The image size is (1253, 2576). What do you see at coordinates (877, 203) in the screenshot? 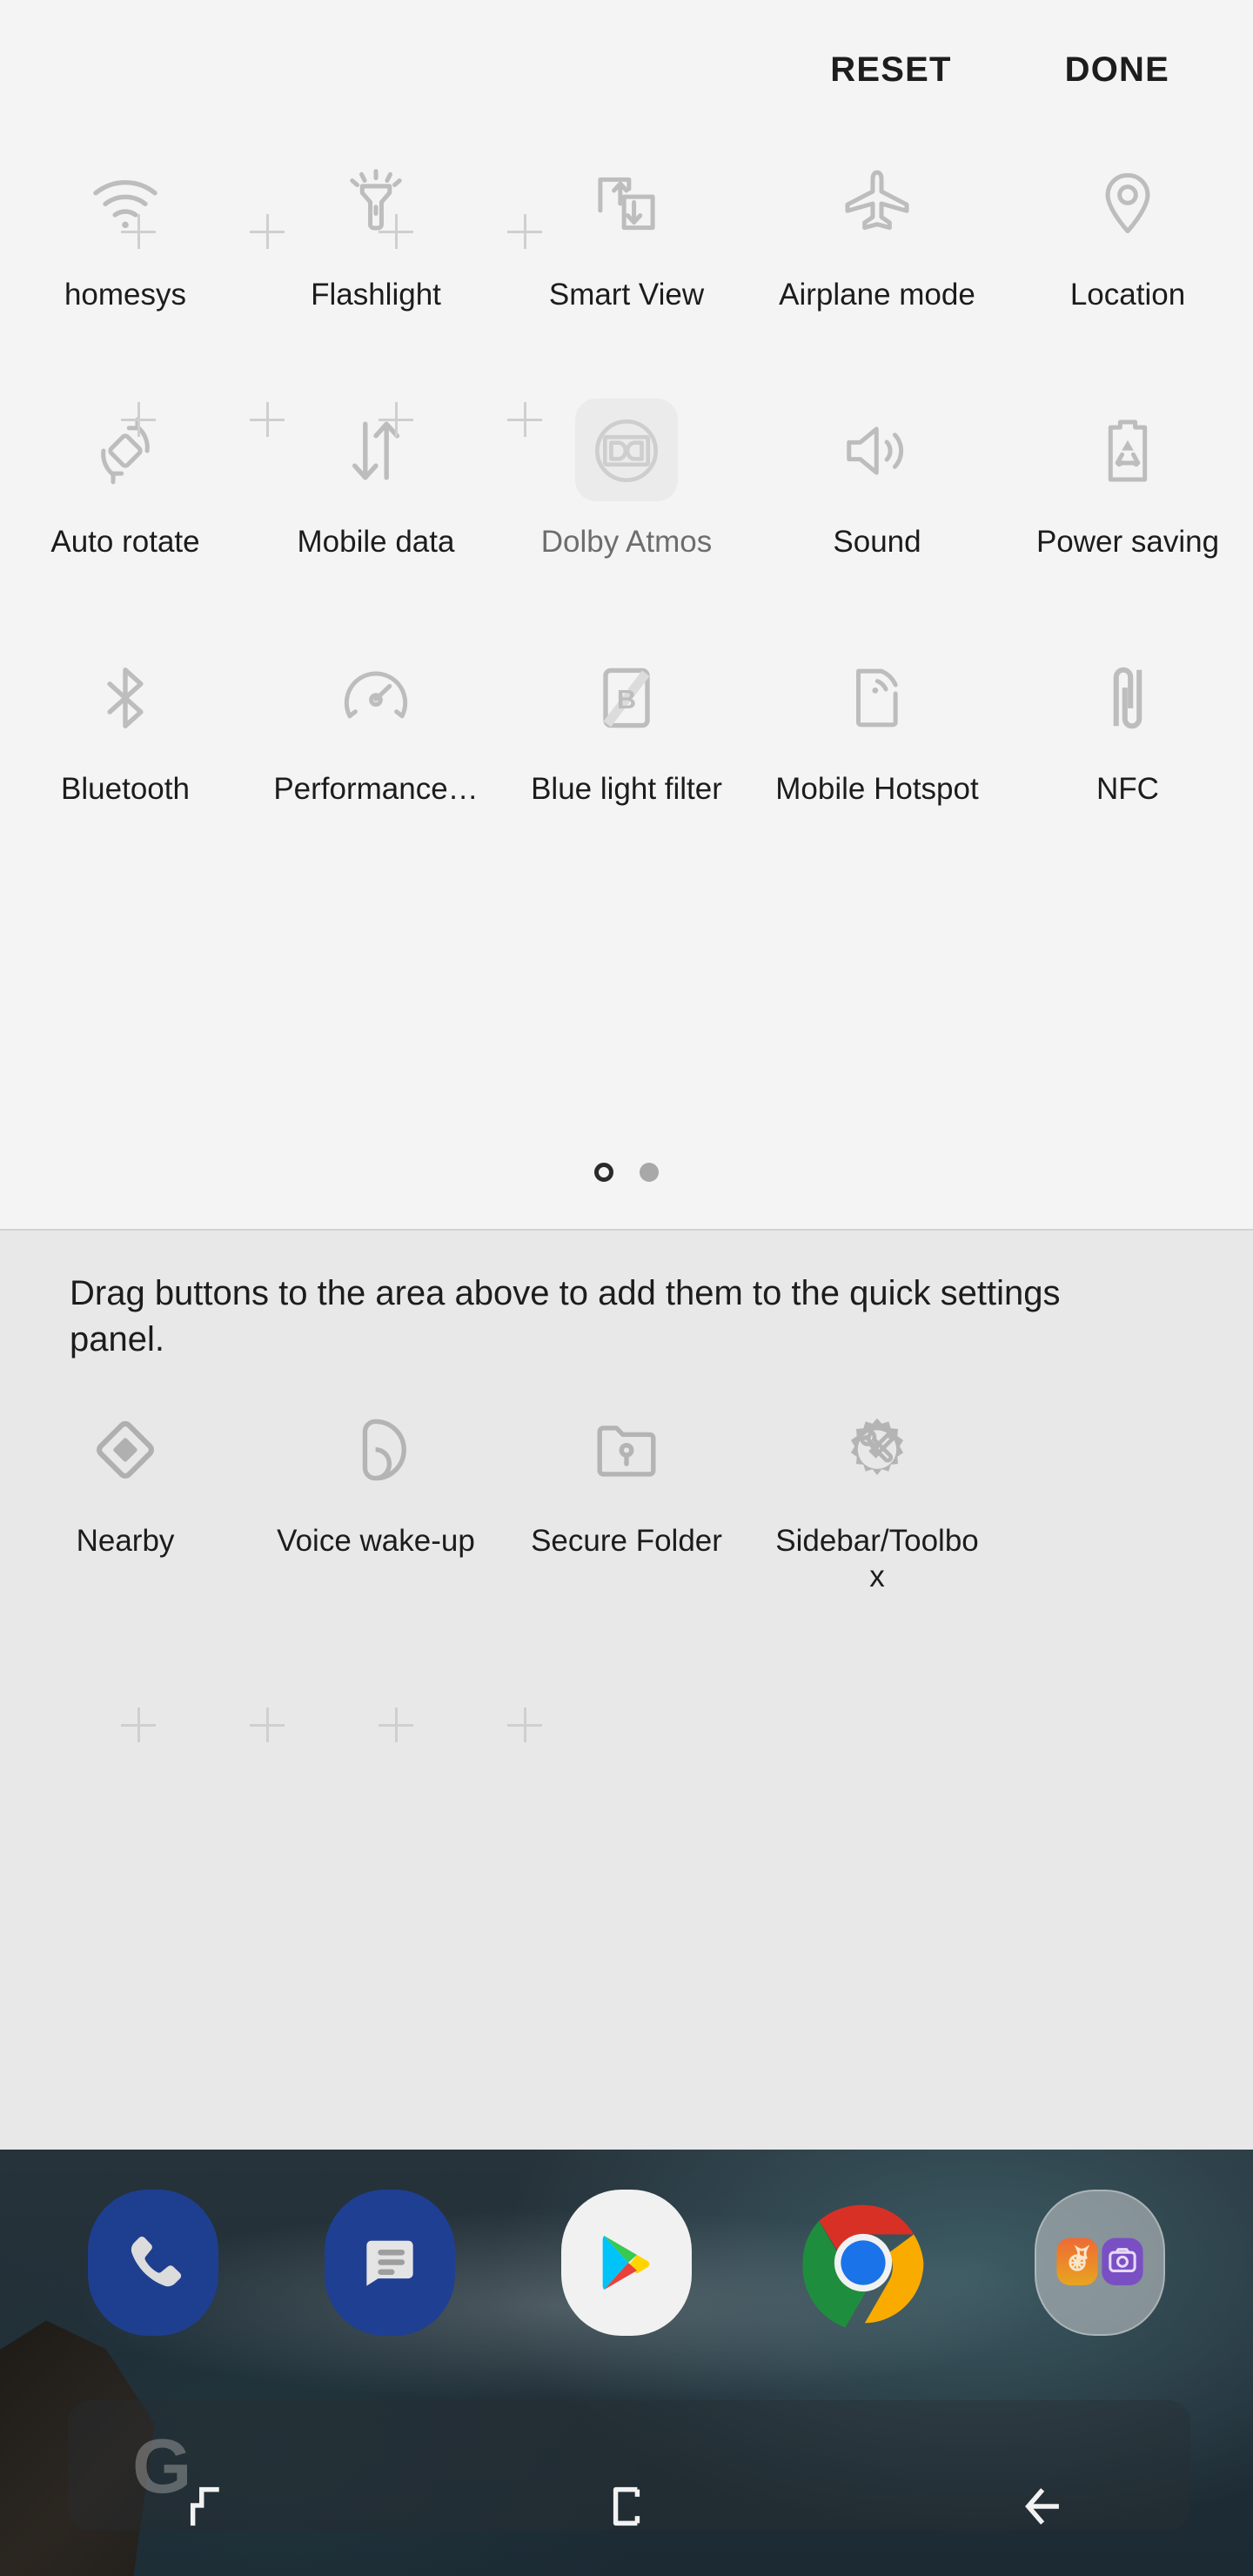
I see `airplane-icon` at bounding box center [877, 203].